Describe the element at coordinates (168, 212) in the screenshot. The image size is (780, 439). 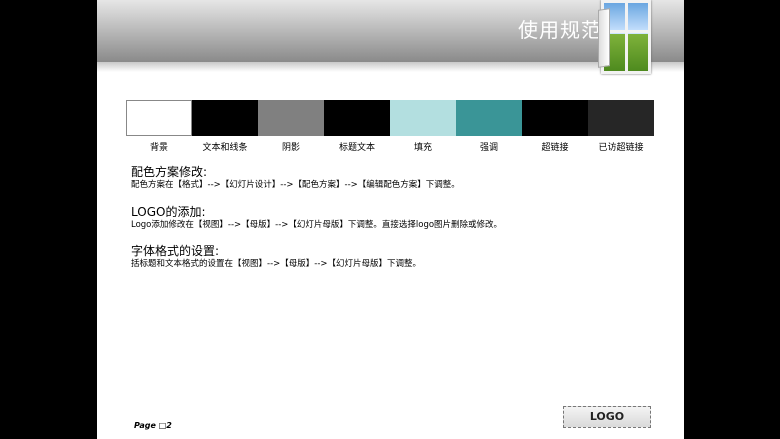
I see `section-heading: LOGO的添加:` at that location.